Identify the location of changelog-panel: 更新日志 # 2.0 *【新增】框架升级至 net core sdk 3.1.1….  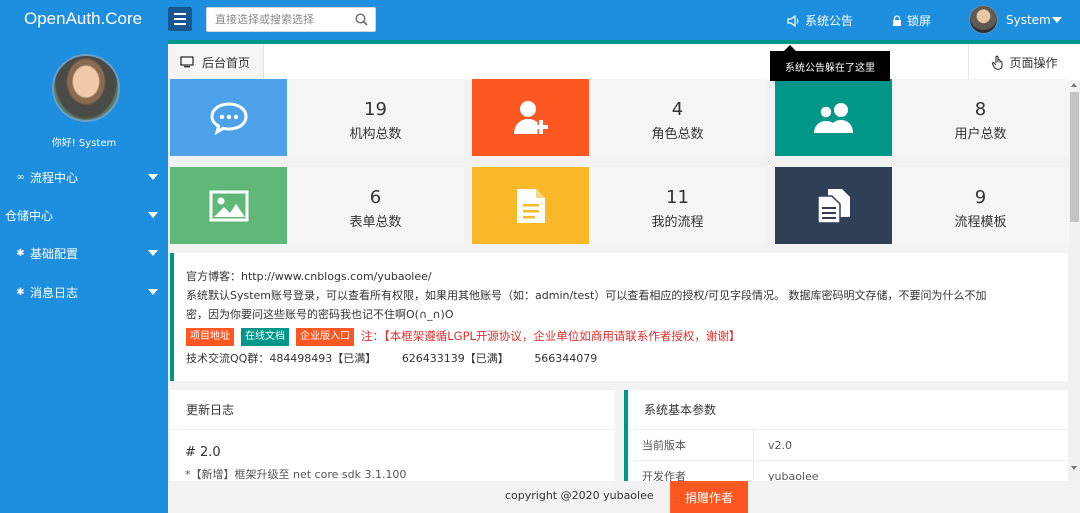
(392, 437).